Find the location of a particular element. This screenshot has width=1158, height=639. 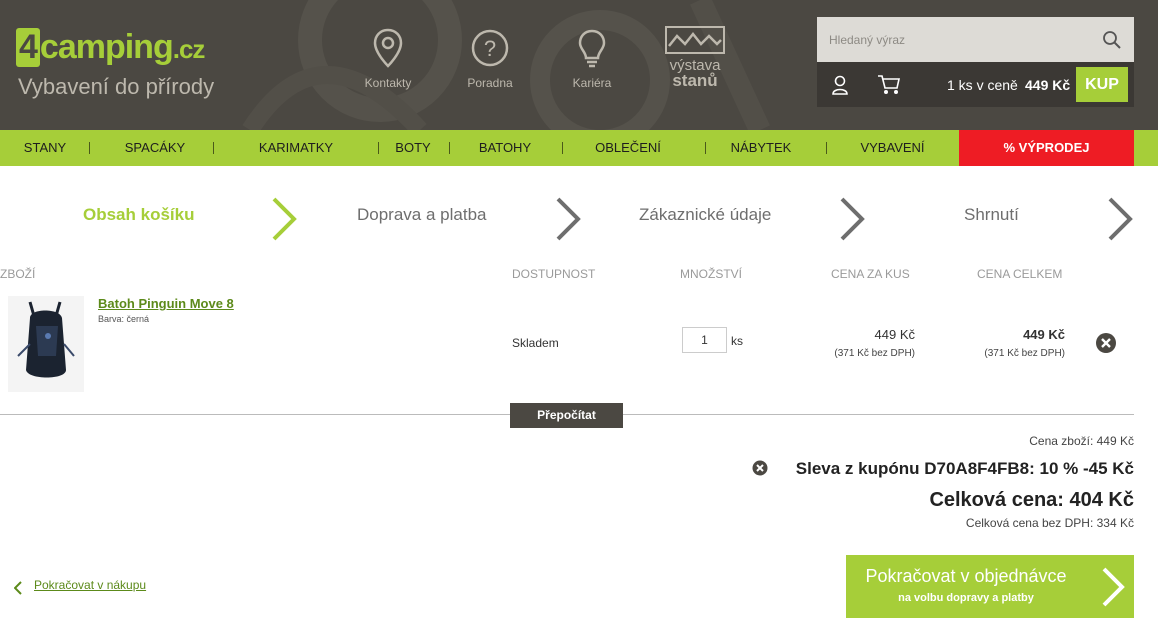

nav-item-obleceni: OBLEČENÍ is located at coordinates (628, 148).